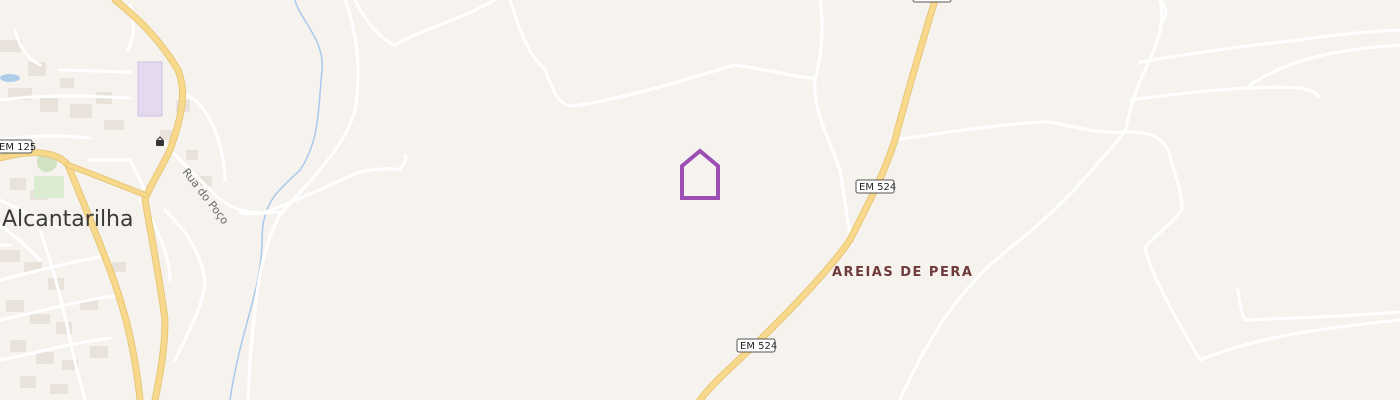 The height and width of the screenshot is (400, 1400). Describe the element at coordinates (700, 174) in the screenshot. I see `home-outline-icon` at that location.